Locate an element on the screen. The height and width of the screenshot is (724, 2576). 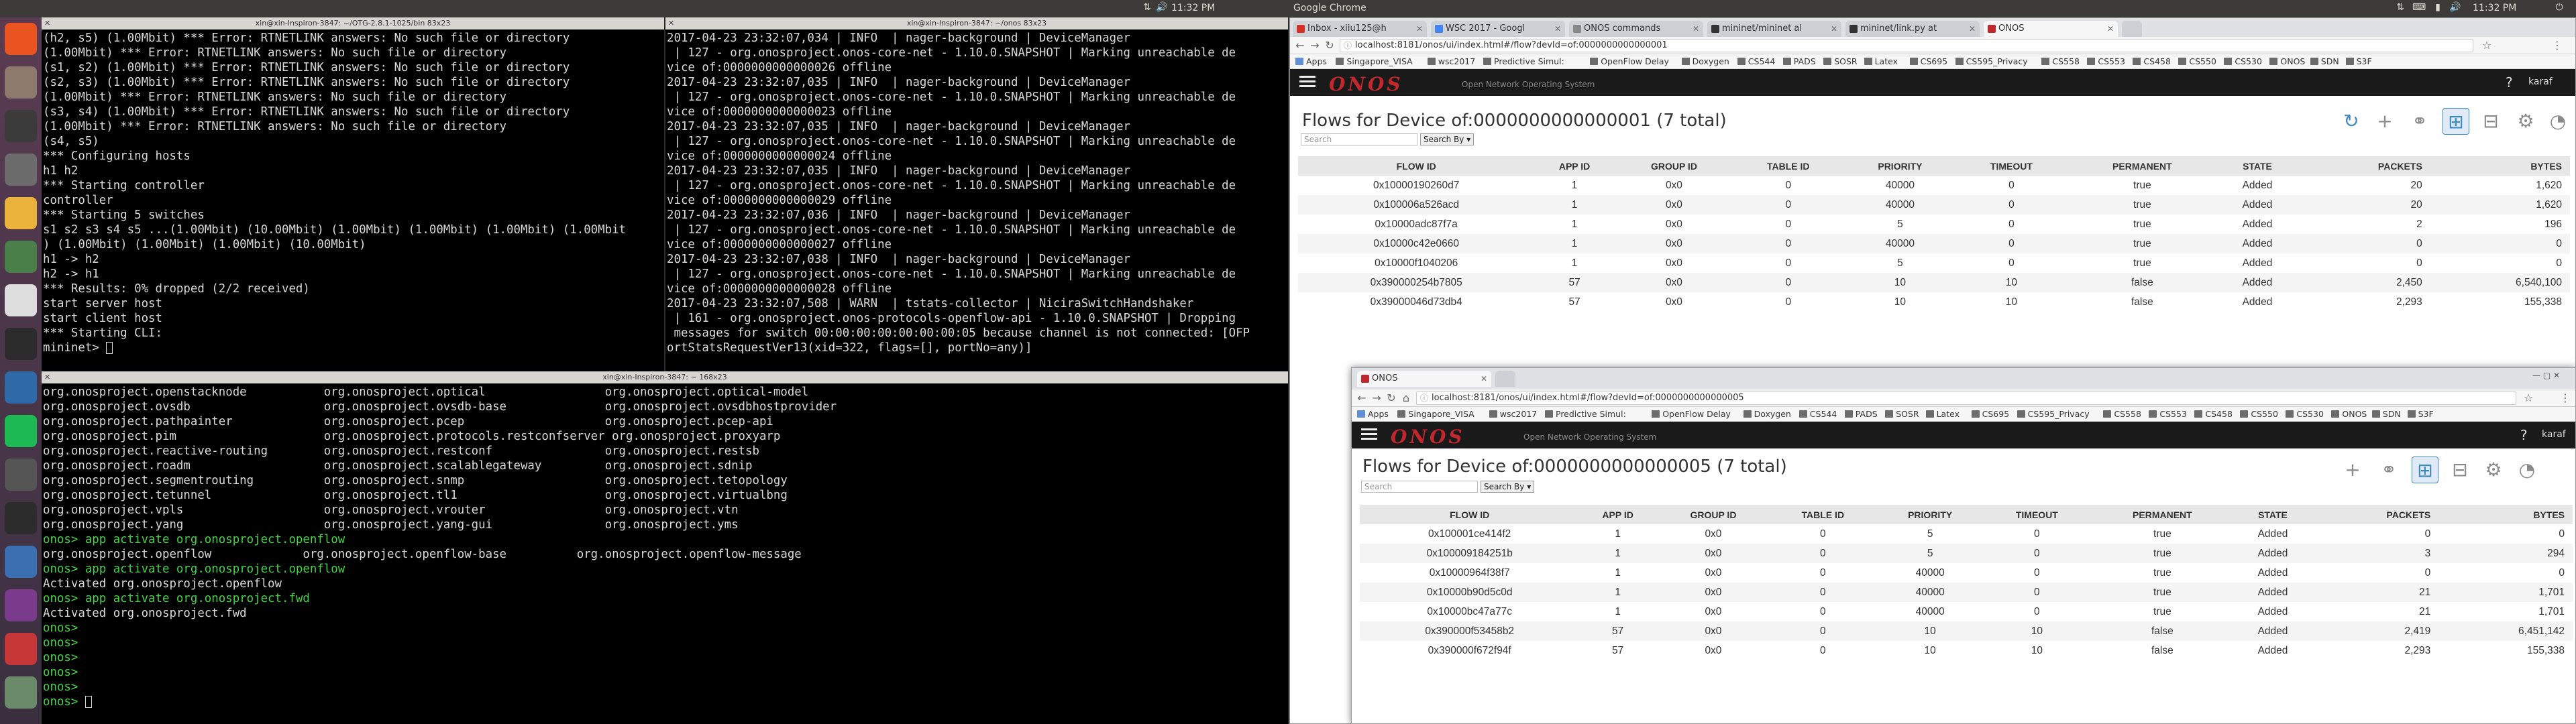
add-flow-icon: + is located at coordinates (2384, 121).